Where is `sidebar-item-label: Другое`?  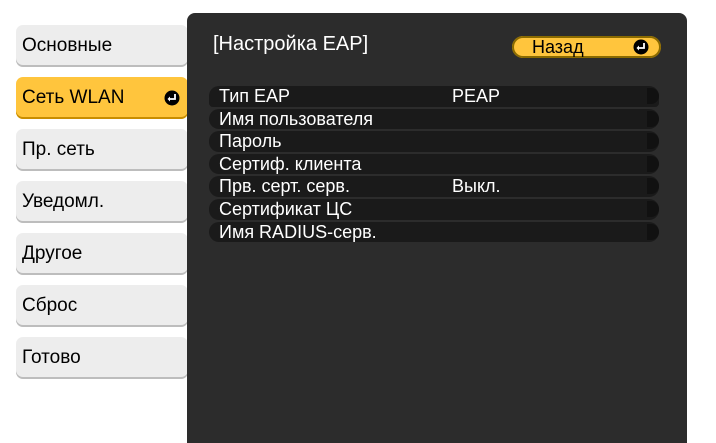
sidebar-item-label: Другое is located at coordinates (52, 253).